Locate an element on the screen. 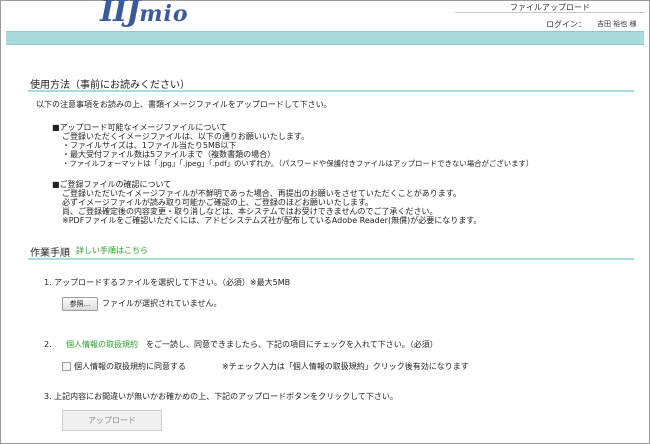  checkbox-note: ※チェック入力は「個人情報の取扱規約」クリック後有効になります is located at coordinates (345, 366).